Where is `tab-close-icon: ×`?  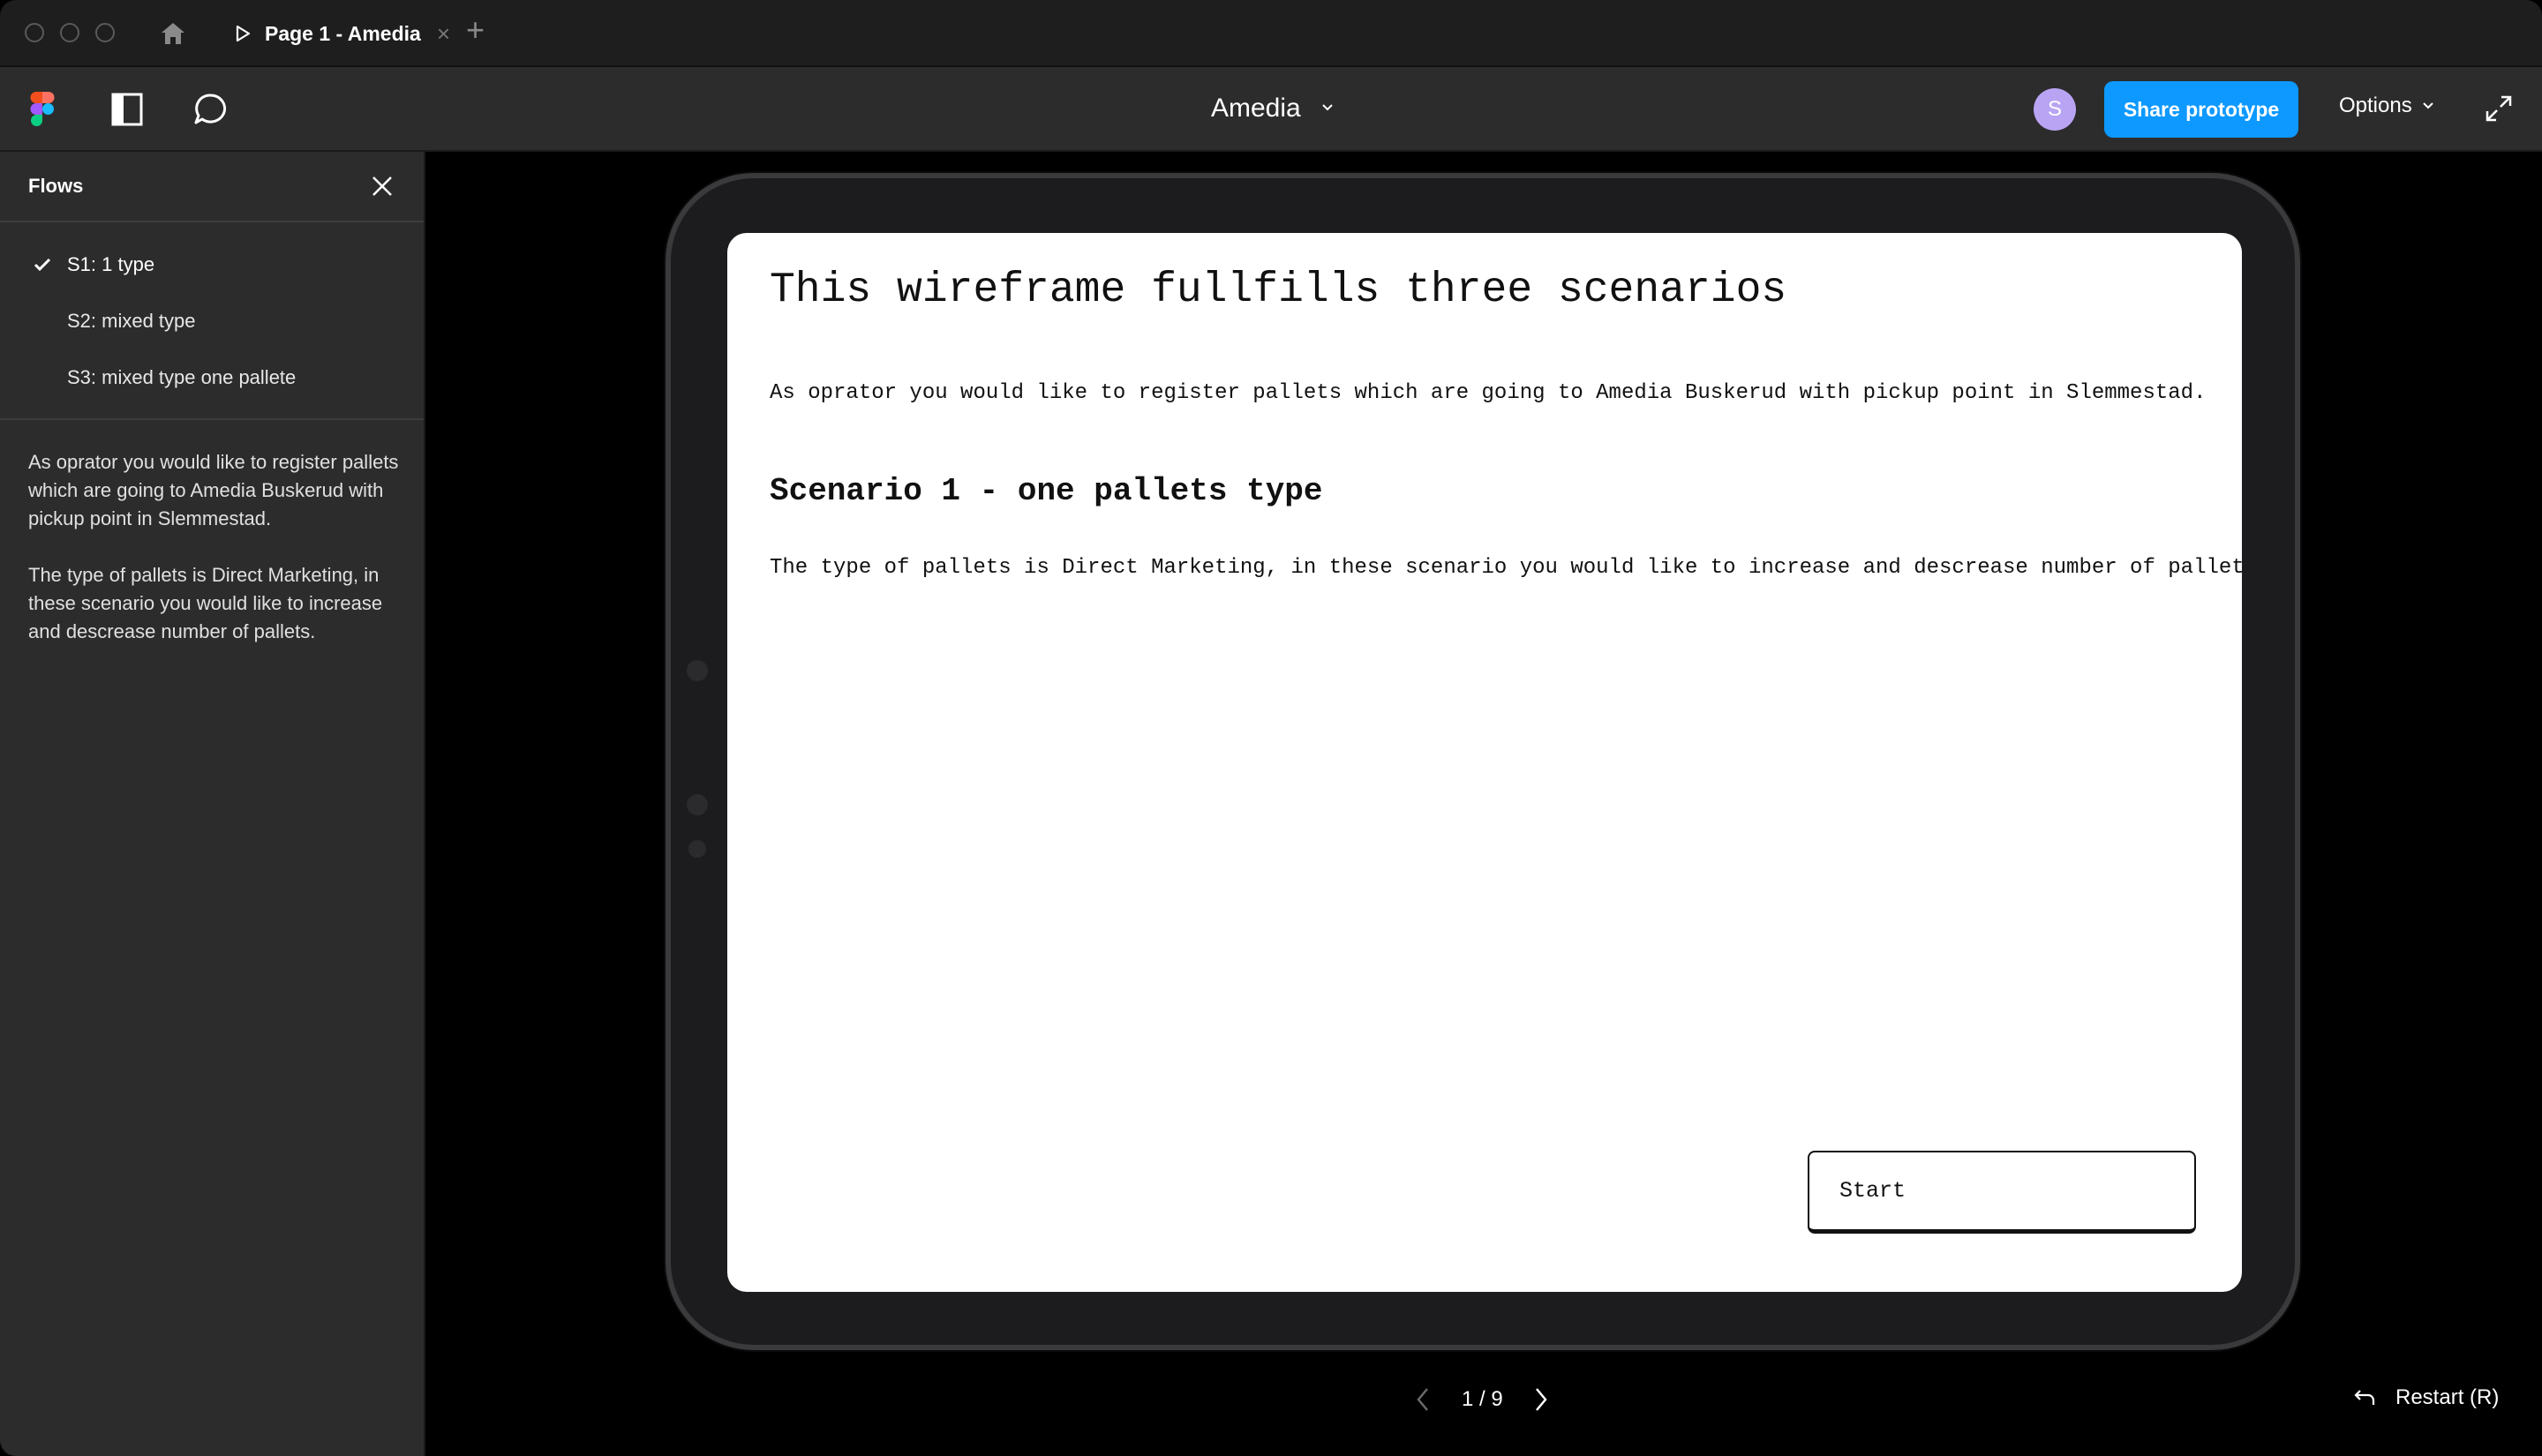 tab-close-icon: × is located at coordinates (443, 33).